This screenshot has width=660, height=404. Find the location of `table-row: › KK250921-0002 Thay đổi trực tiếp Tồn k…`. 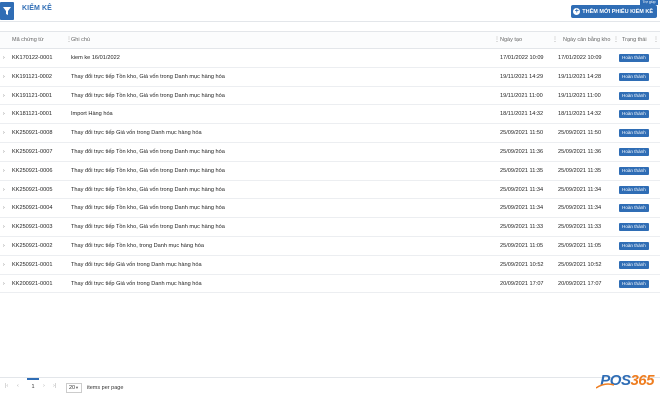

table-row: › KK250921-0002 Thay đổi trực tiếp Tồn k… is located at coordinates (330, 246).